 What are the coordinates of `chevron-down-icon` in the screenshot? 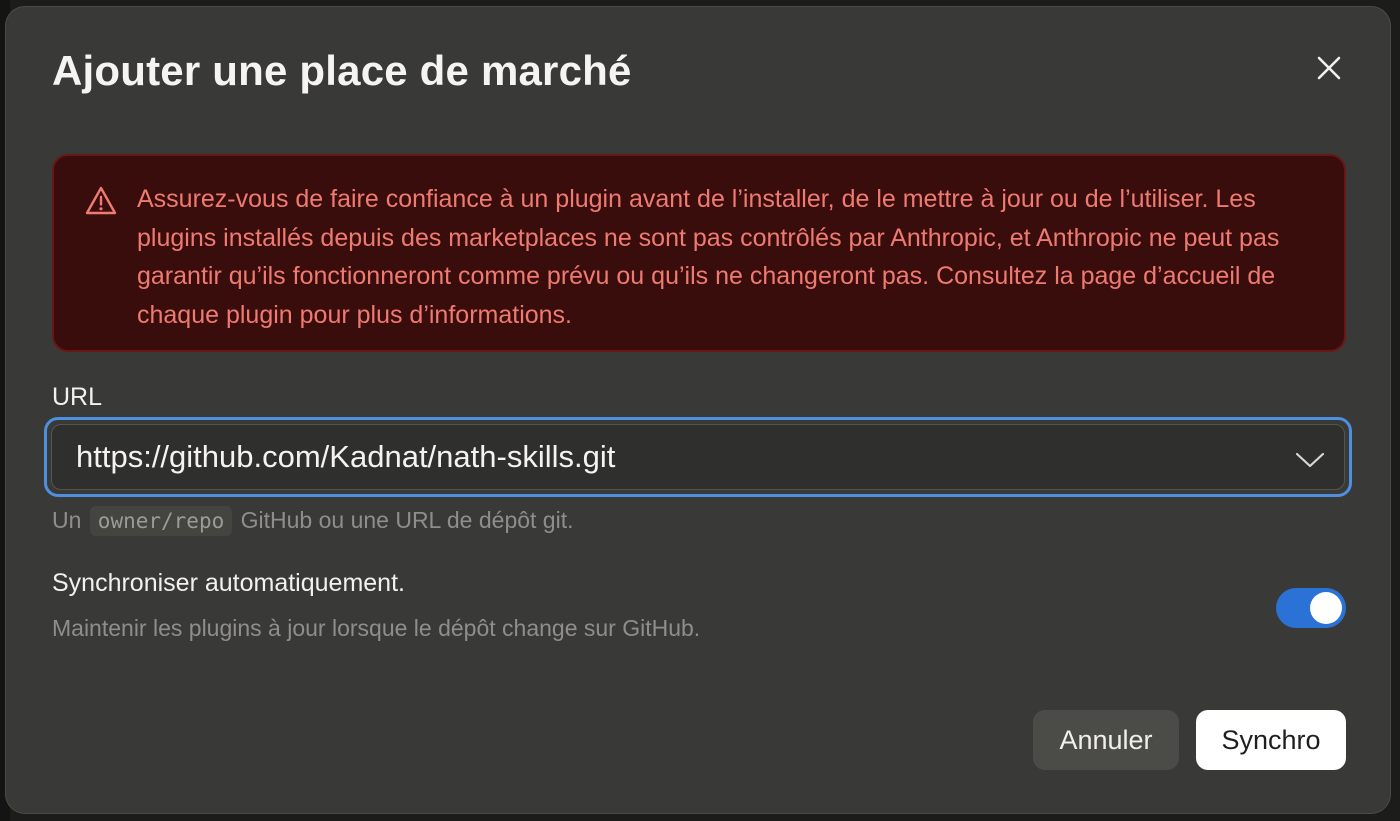 It's located at (1310, 460).